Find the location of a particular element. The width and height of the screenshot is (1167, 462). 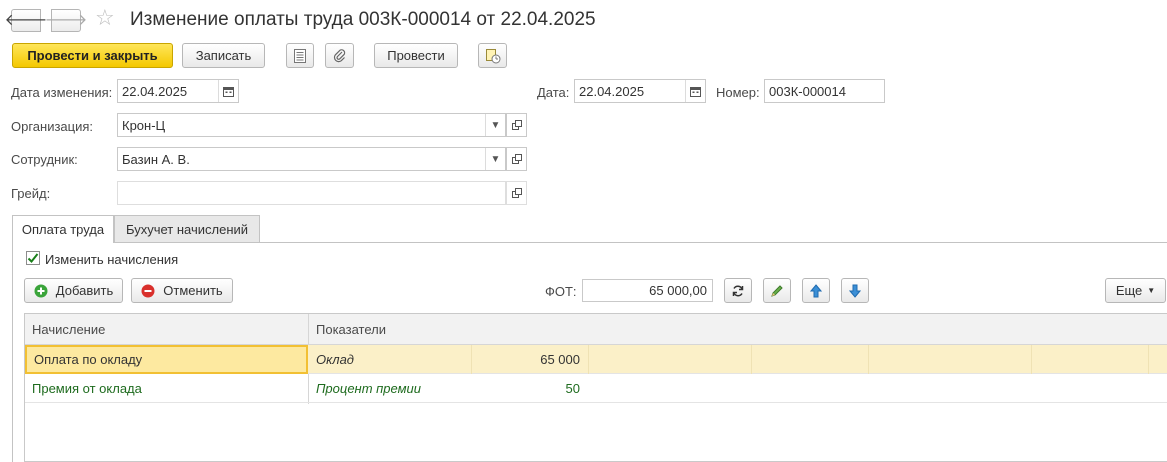

add-button: Добавить is located at coordinates (73, 290).